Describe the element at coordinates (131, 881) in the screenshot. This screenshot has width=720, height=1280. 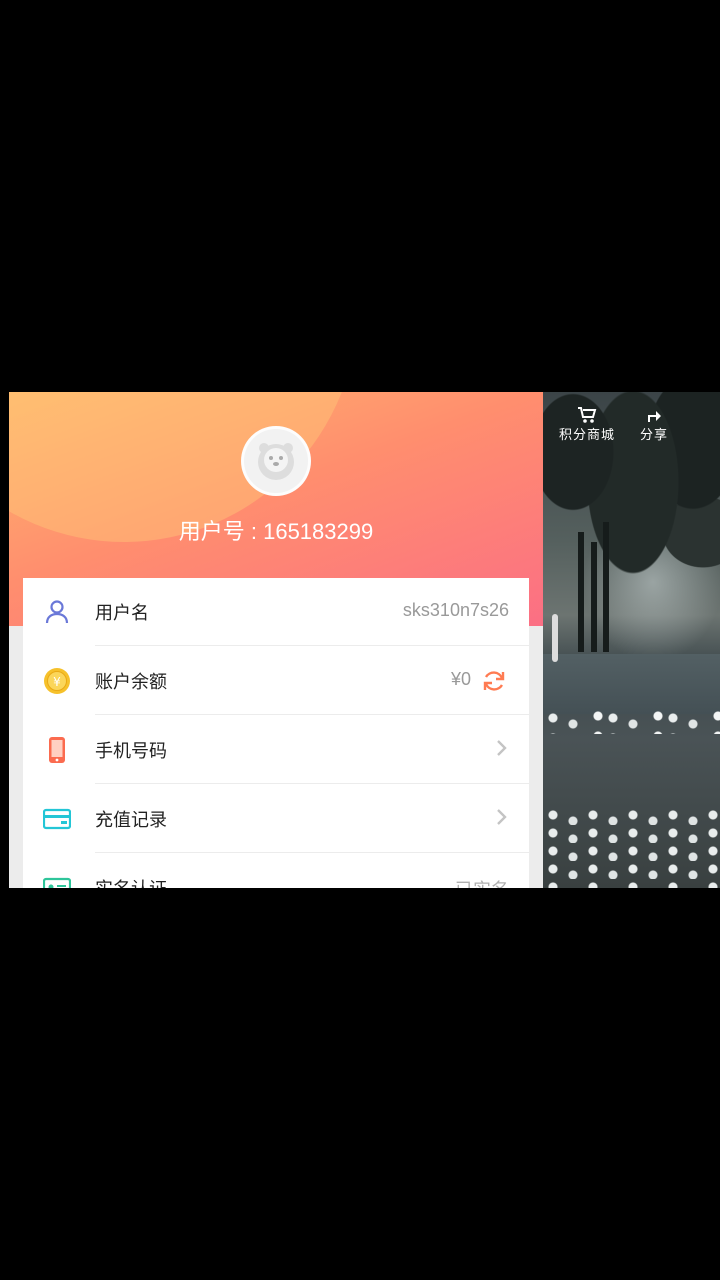
I see `real-name-label: 实名认证` at that location.